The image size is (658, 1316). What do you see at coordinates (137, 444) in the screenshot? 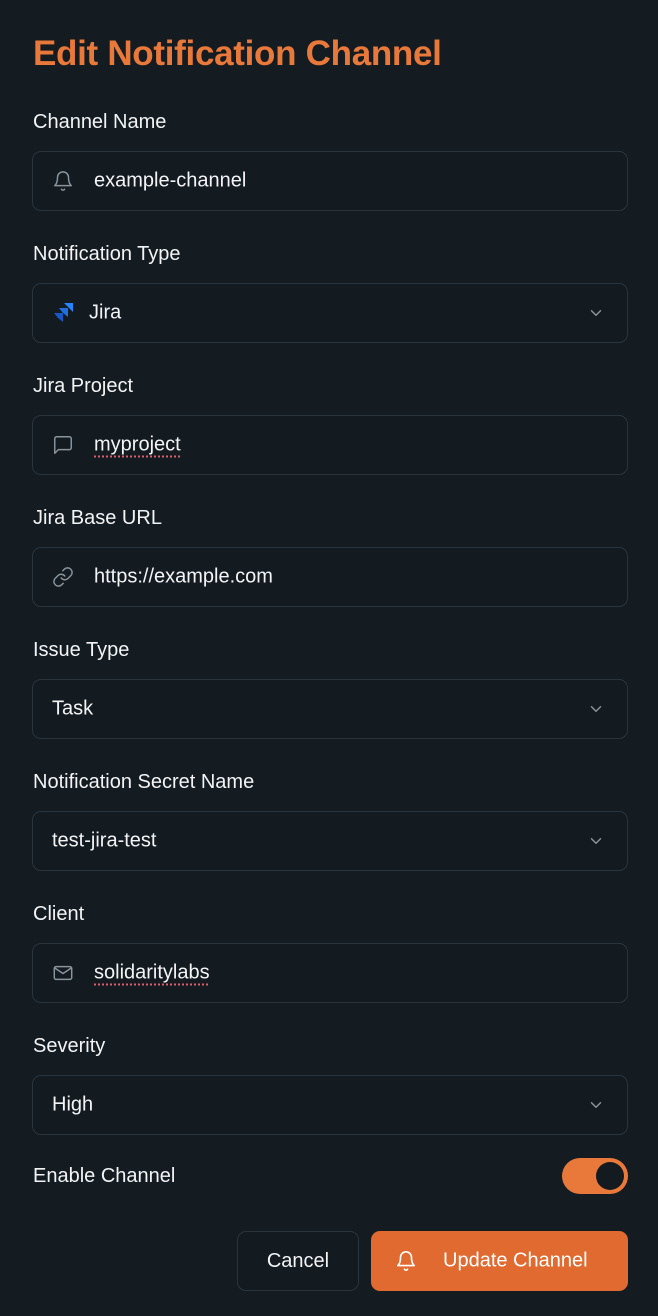
I see `jira-project-value: myproject` at bounding box center [137, 444].